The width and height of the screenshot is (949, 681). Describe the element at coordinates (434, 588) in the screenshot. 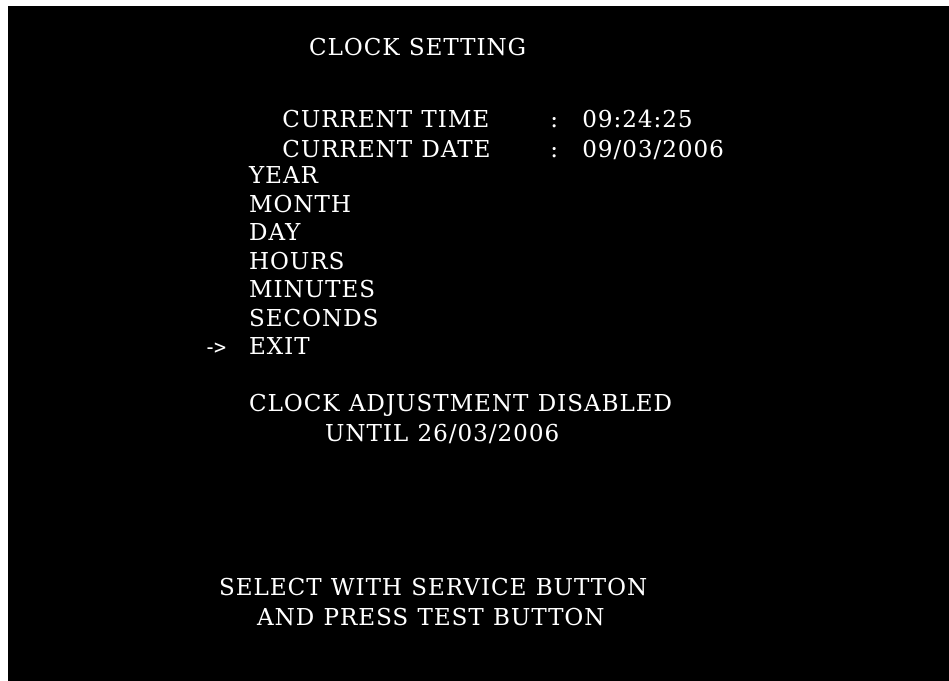

I see `instruction-line-1: SELECT WITH SERVICE BUTTON` at that location.